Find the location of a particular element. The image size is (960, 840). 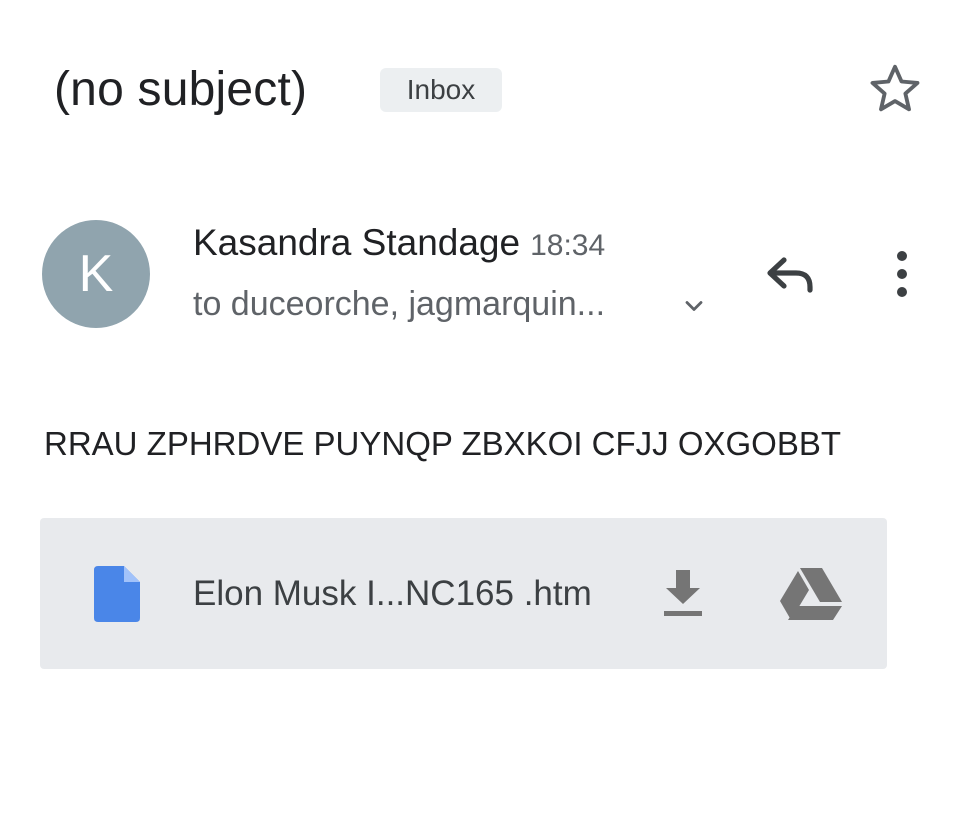

sender-line: Kasandra Standage 18:34 is located at coordinates (399, 244).